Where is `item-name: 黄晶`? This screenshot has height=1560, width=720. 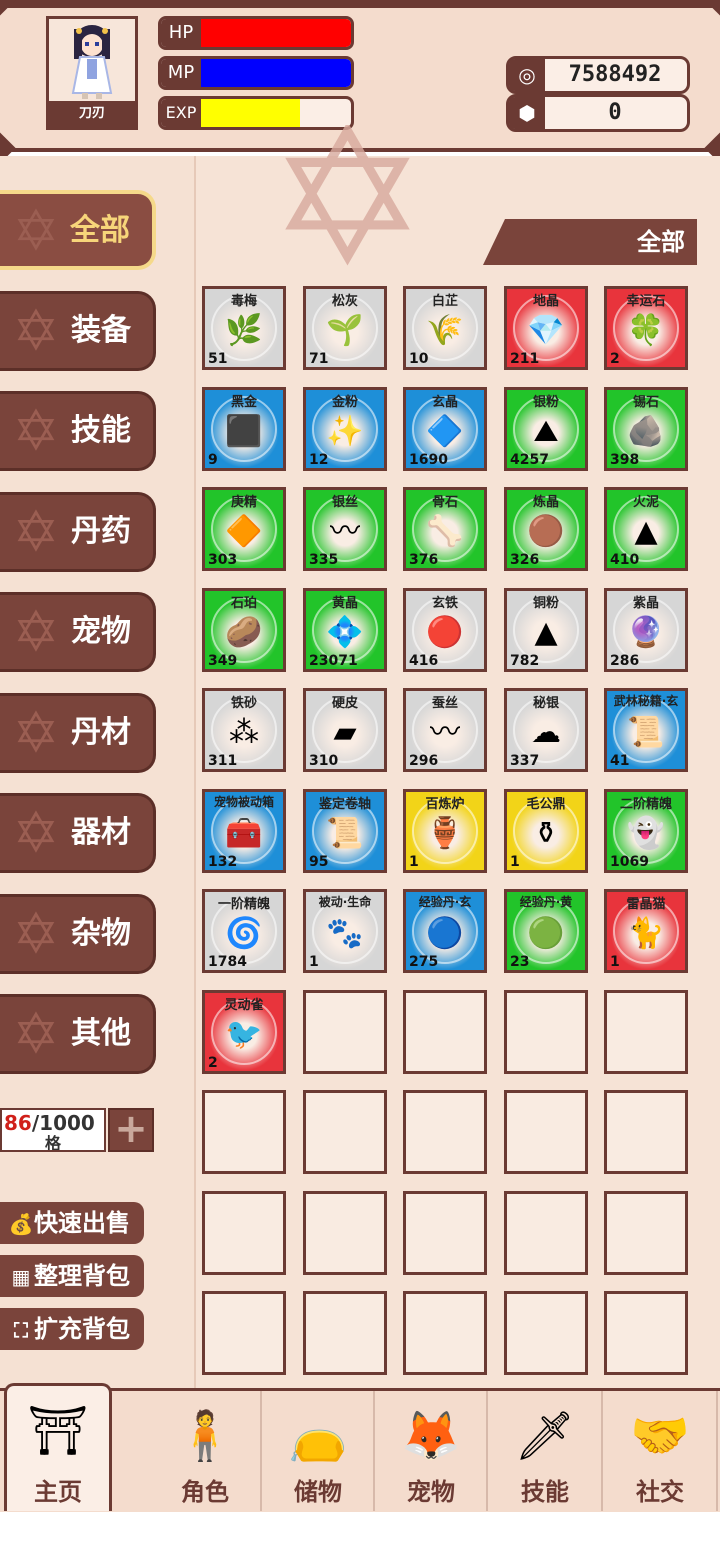
item-name: 黄晶 is located at coordinates (344, 603).